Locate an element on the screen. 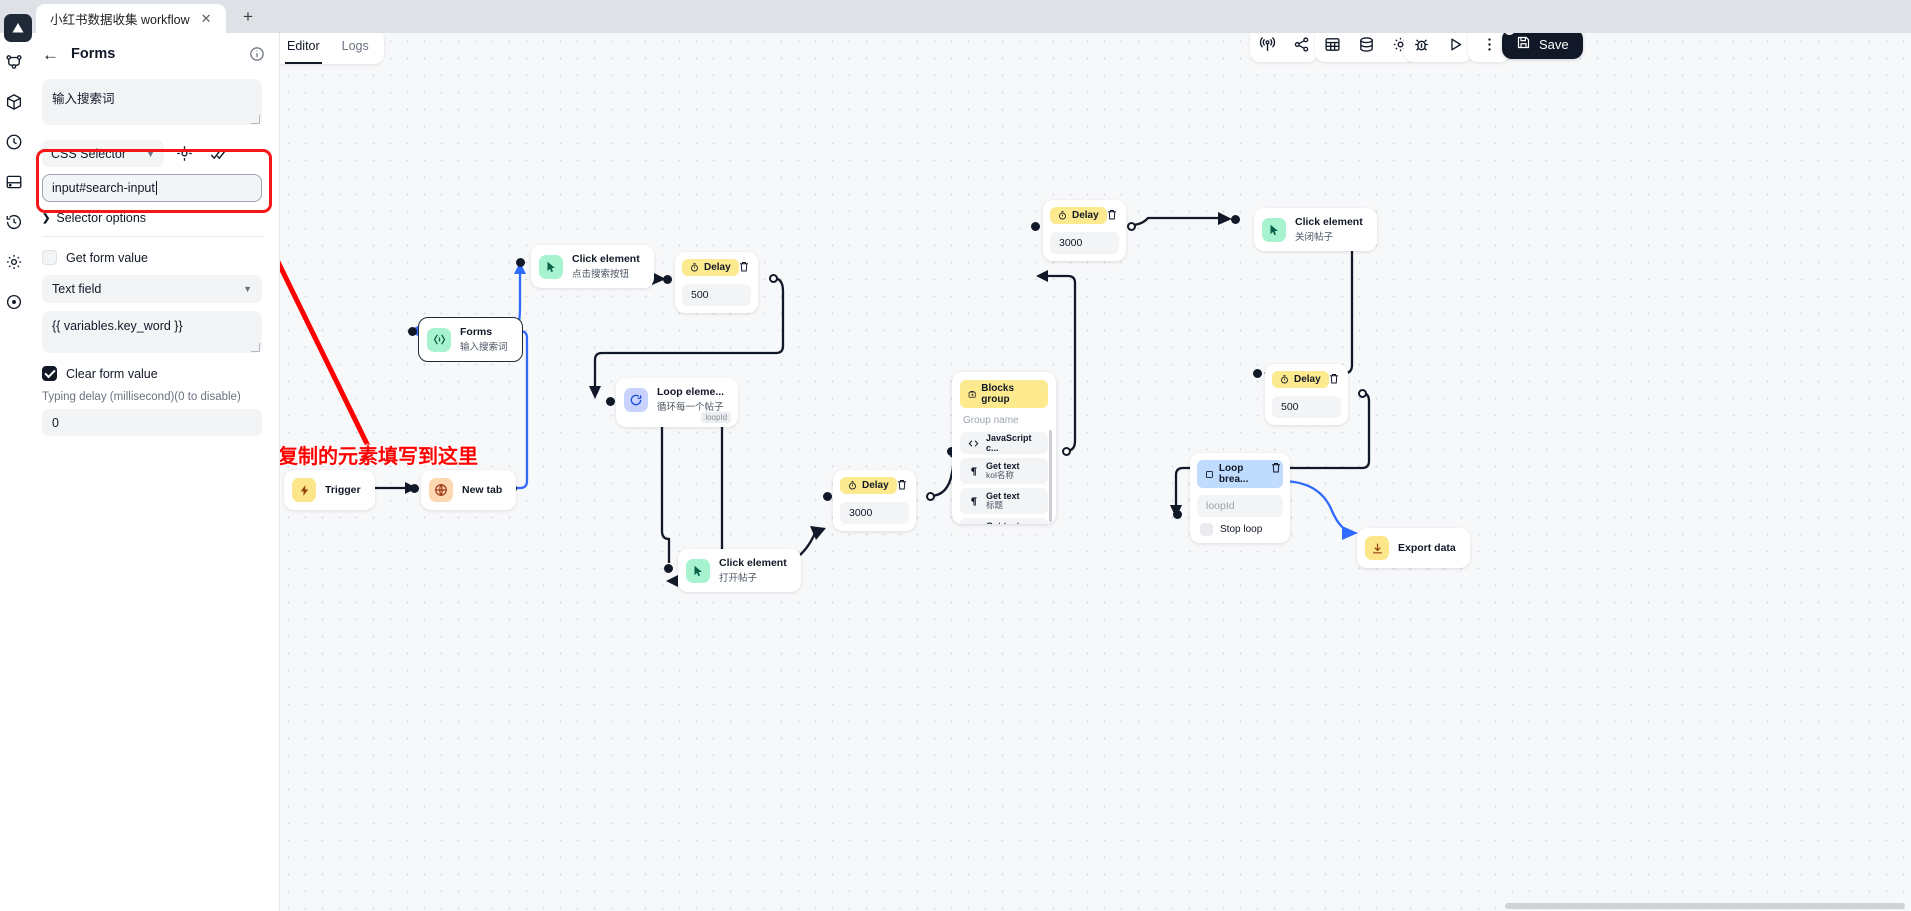 Image resolution: width=1911 pixels, height=911 pixels. group-item-get-text-title: Get text 标题 is located at coordinates (1004, 501).